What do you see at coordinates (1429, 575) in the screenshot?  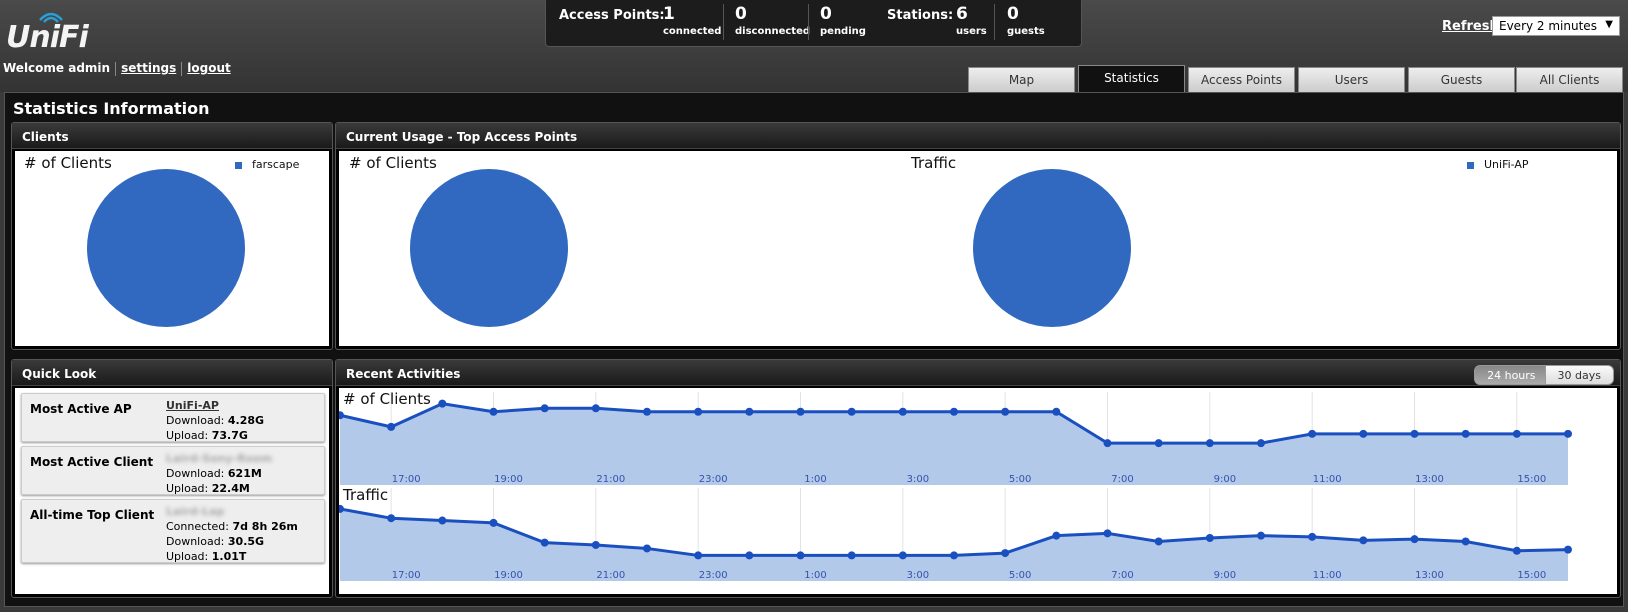 I see `traffic-x-tick-label: 13:00` at bounding box center [1429, 575].